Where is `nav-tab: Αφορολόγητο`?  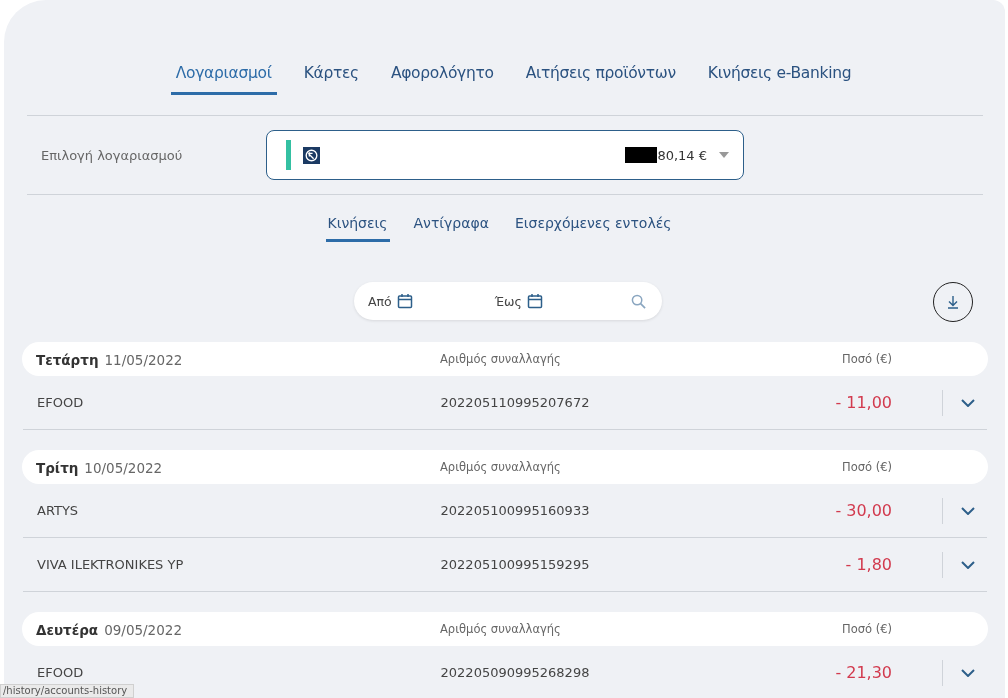
nav-tab: Αφορολόγητο is located at coordinates (442, 75).